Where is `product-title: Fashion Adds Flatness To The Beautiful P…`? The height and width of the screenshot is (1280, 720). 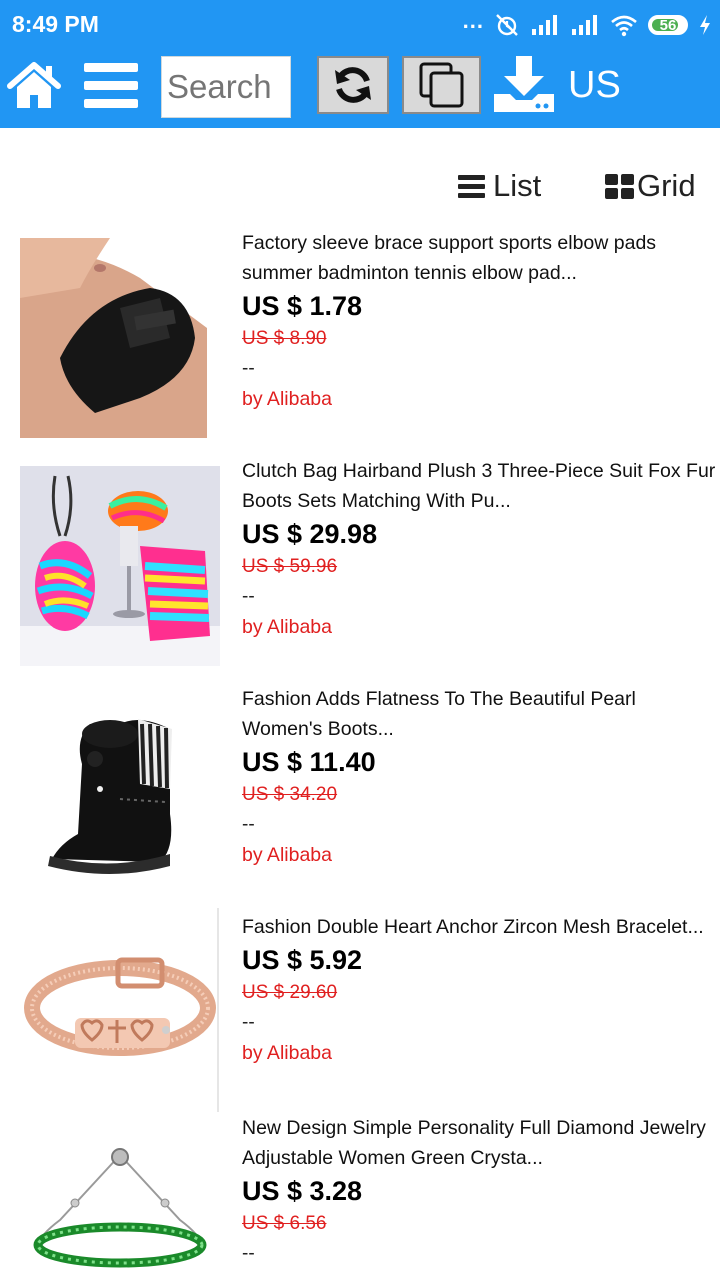
product-title: Fashion Adds Flatness To The Beautiful P… is located at coordinates (481, 714).